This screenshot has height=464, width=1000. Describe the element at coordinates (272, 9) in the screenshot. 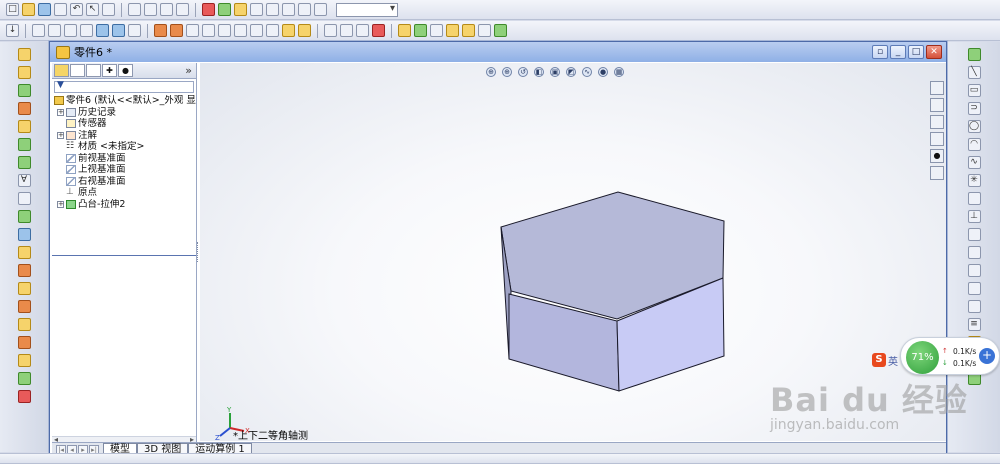

I see `view-icon` at that location.